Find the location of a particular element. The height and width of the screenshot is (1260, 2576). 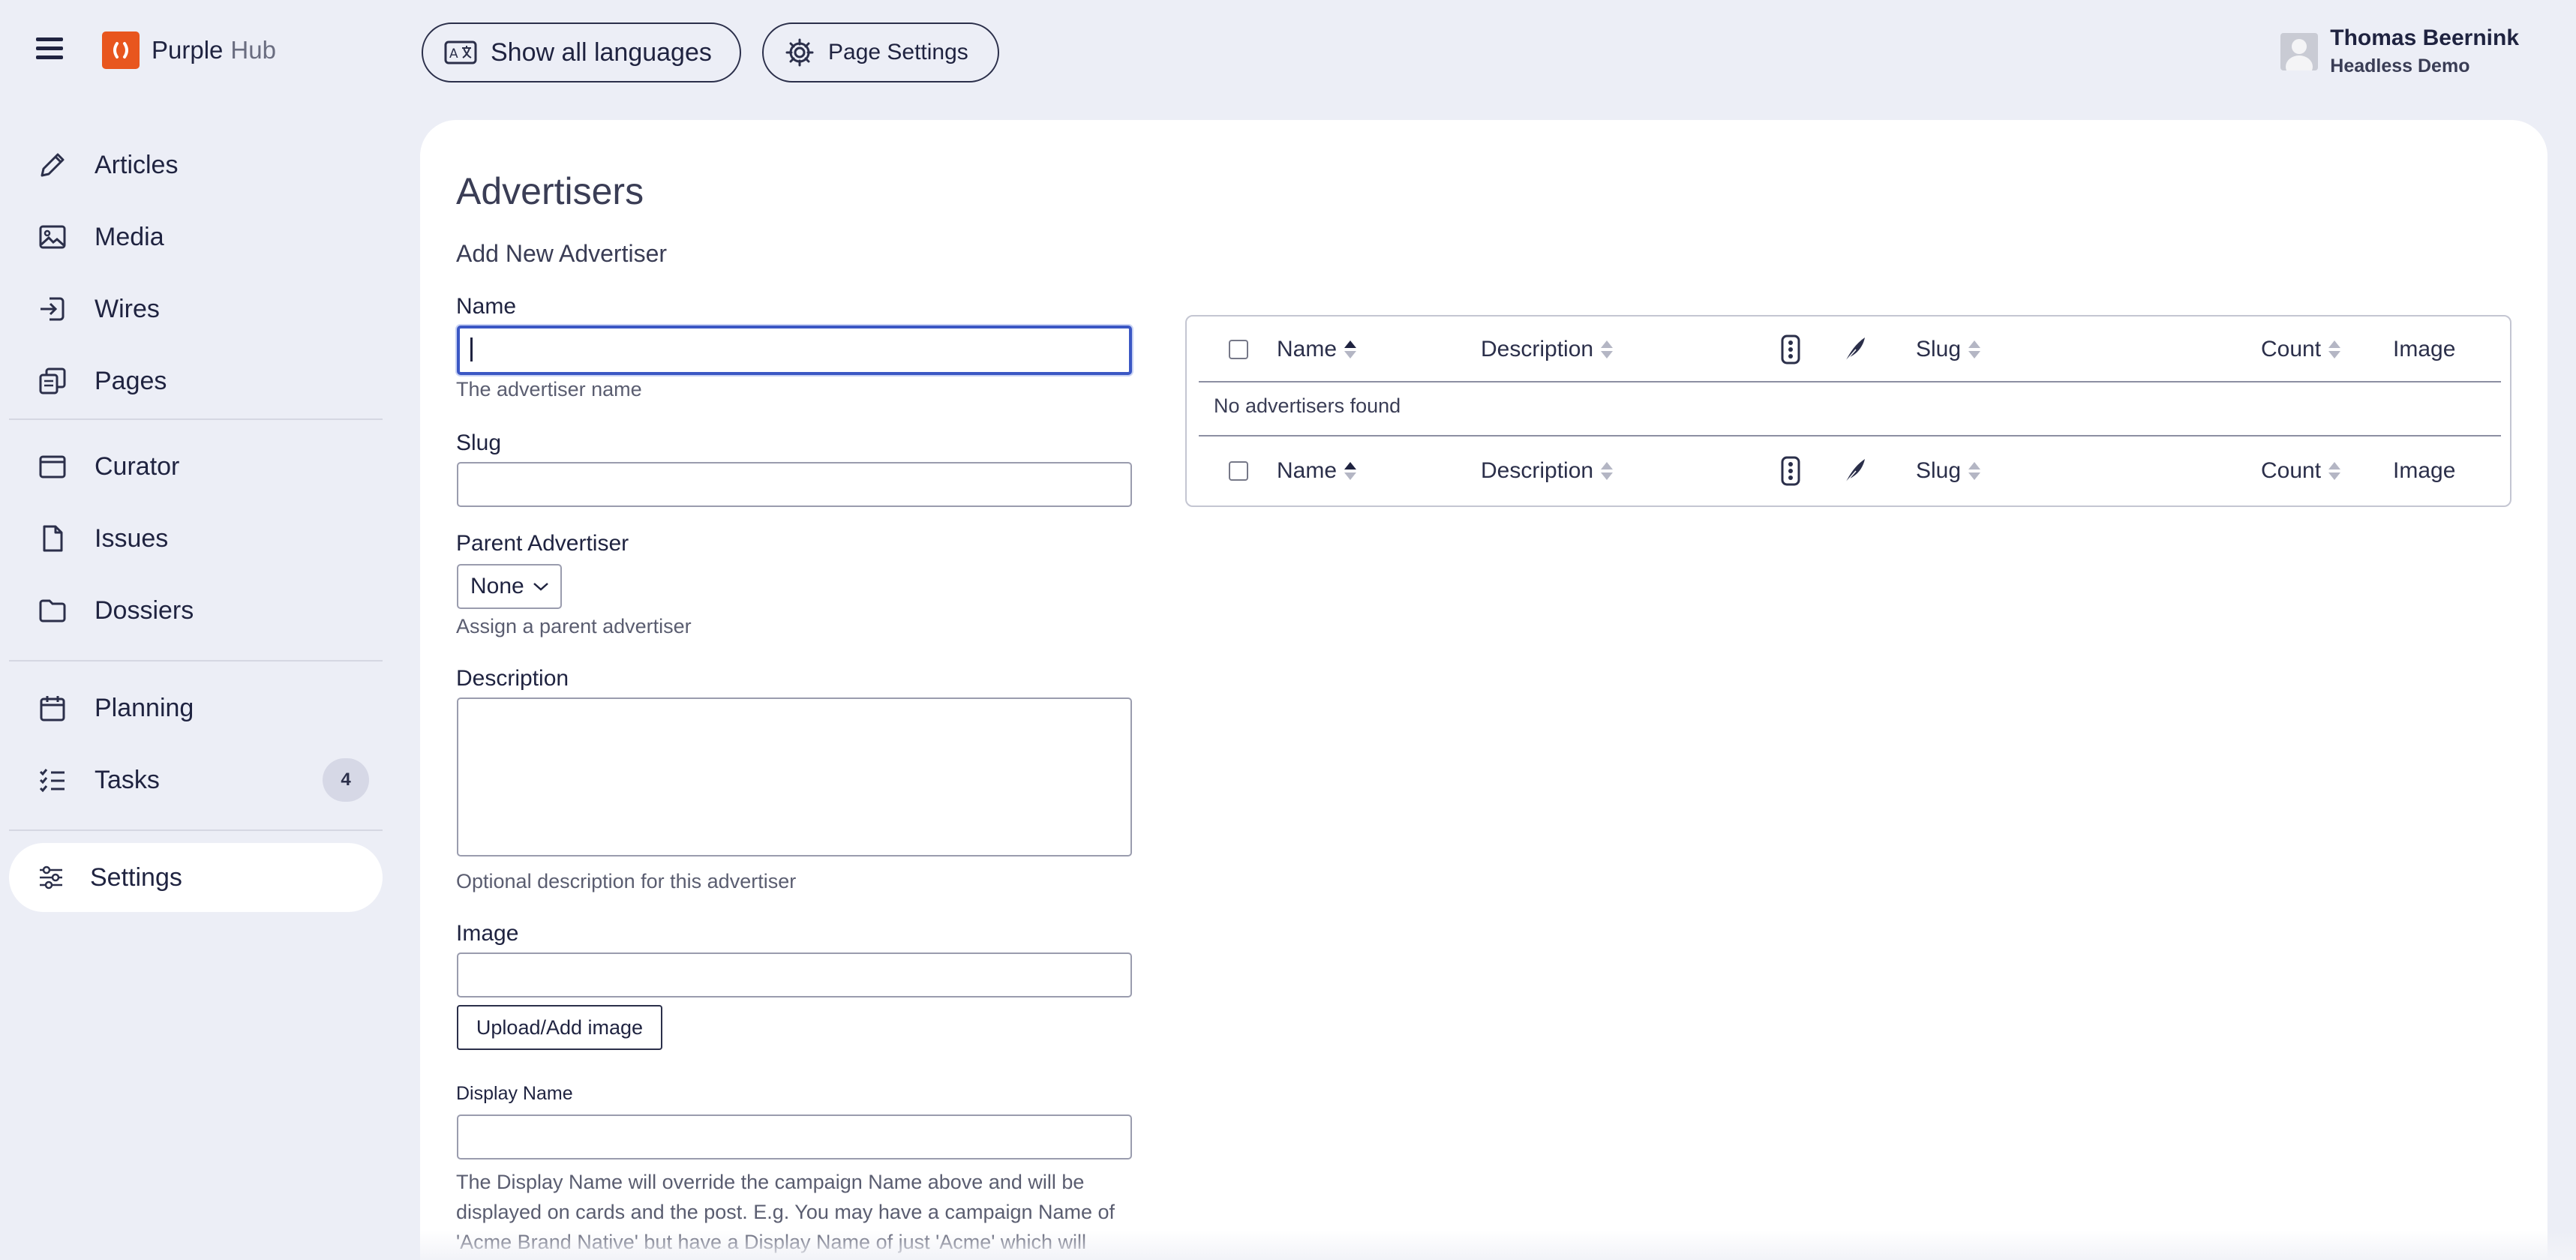

svg-text: A is located at coordinates (453, 54).